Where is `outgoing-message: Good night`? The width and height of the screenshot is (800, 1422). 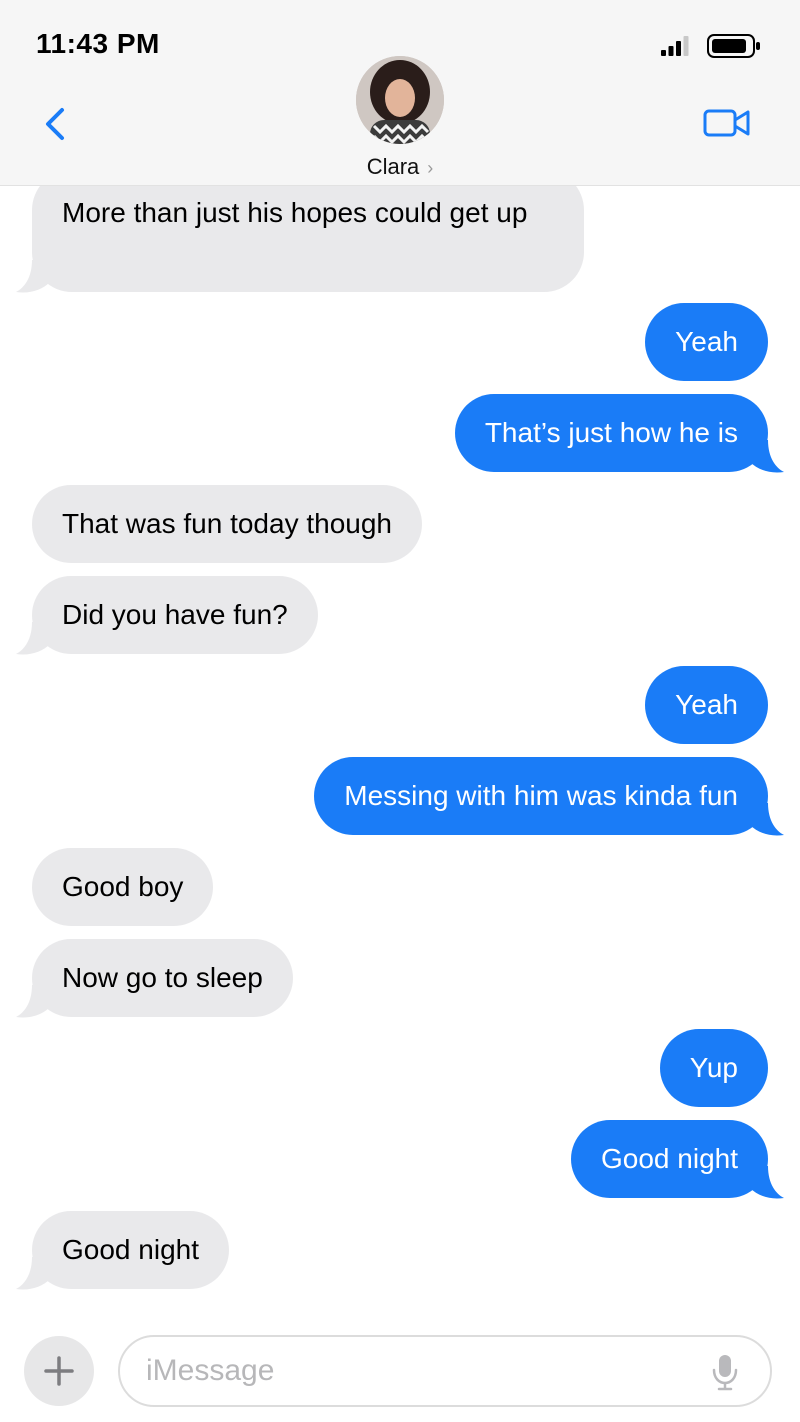
outgoing-message: Good night is located at coordinates (677, 1159).